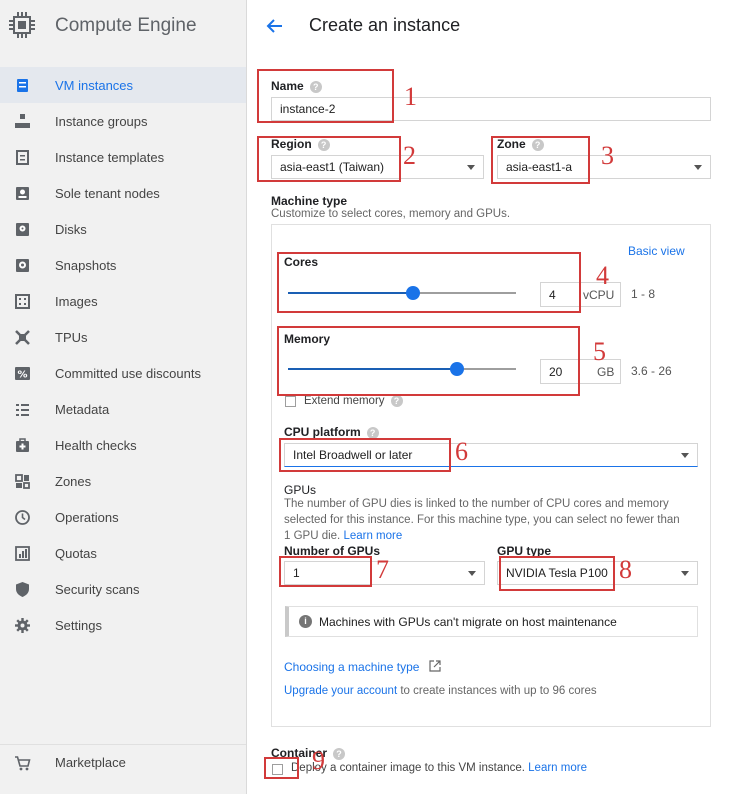 The width and height of the screenshot is (729, 794). What do you see at coordinates (488, 26) in the screenshot?
I see `page-header: Create an instance` at bounding box center [488, 26].